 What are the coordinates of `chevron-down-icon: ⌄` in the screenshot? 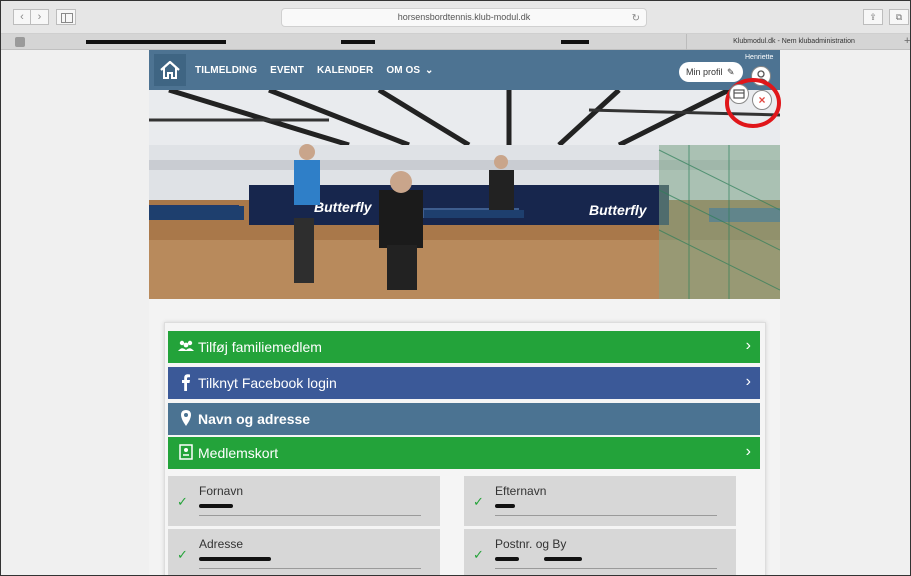 It's located at (429, 70).